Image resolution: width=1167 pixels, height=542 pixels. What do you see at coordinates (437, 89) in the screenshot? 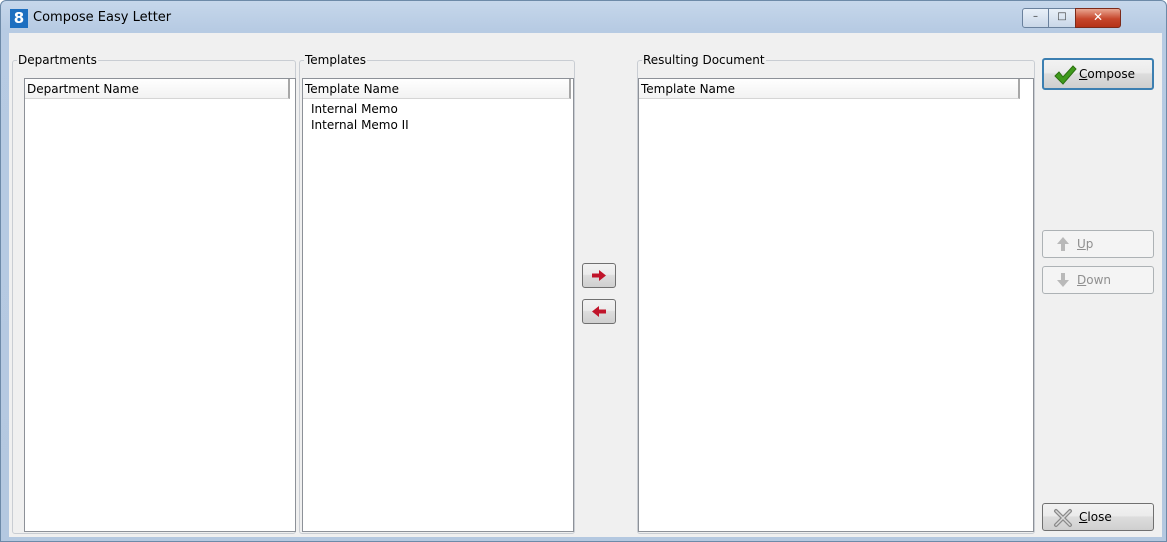
I see `template-name-column-header: Template Name` at bounding box center [437, 89].